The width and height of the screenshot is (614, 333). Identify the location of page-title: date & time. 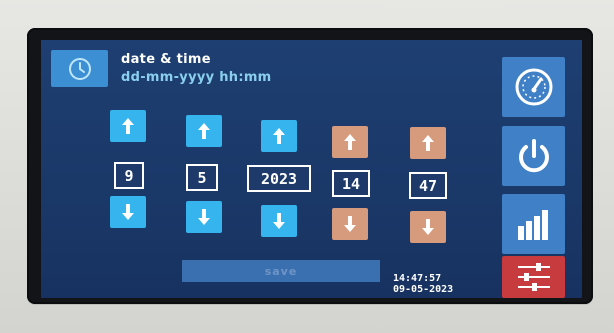
(166, 59).